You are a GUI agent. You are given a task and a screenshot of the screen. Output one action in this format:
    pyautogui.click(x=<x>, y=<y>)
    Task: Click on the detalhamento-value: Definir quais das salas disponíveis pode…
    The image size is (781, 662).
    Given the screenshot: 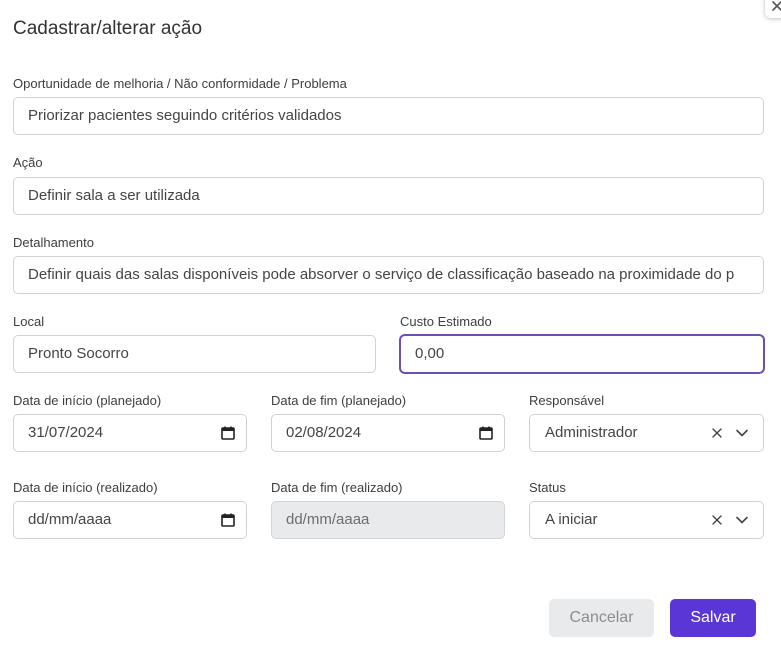 What is the action you would take?
    pyautogui.click(x=381, y=274)
    